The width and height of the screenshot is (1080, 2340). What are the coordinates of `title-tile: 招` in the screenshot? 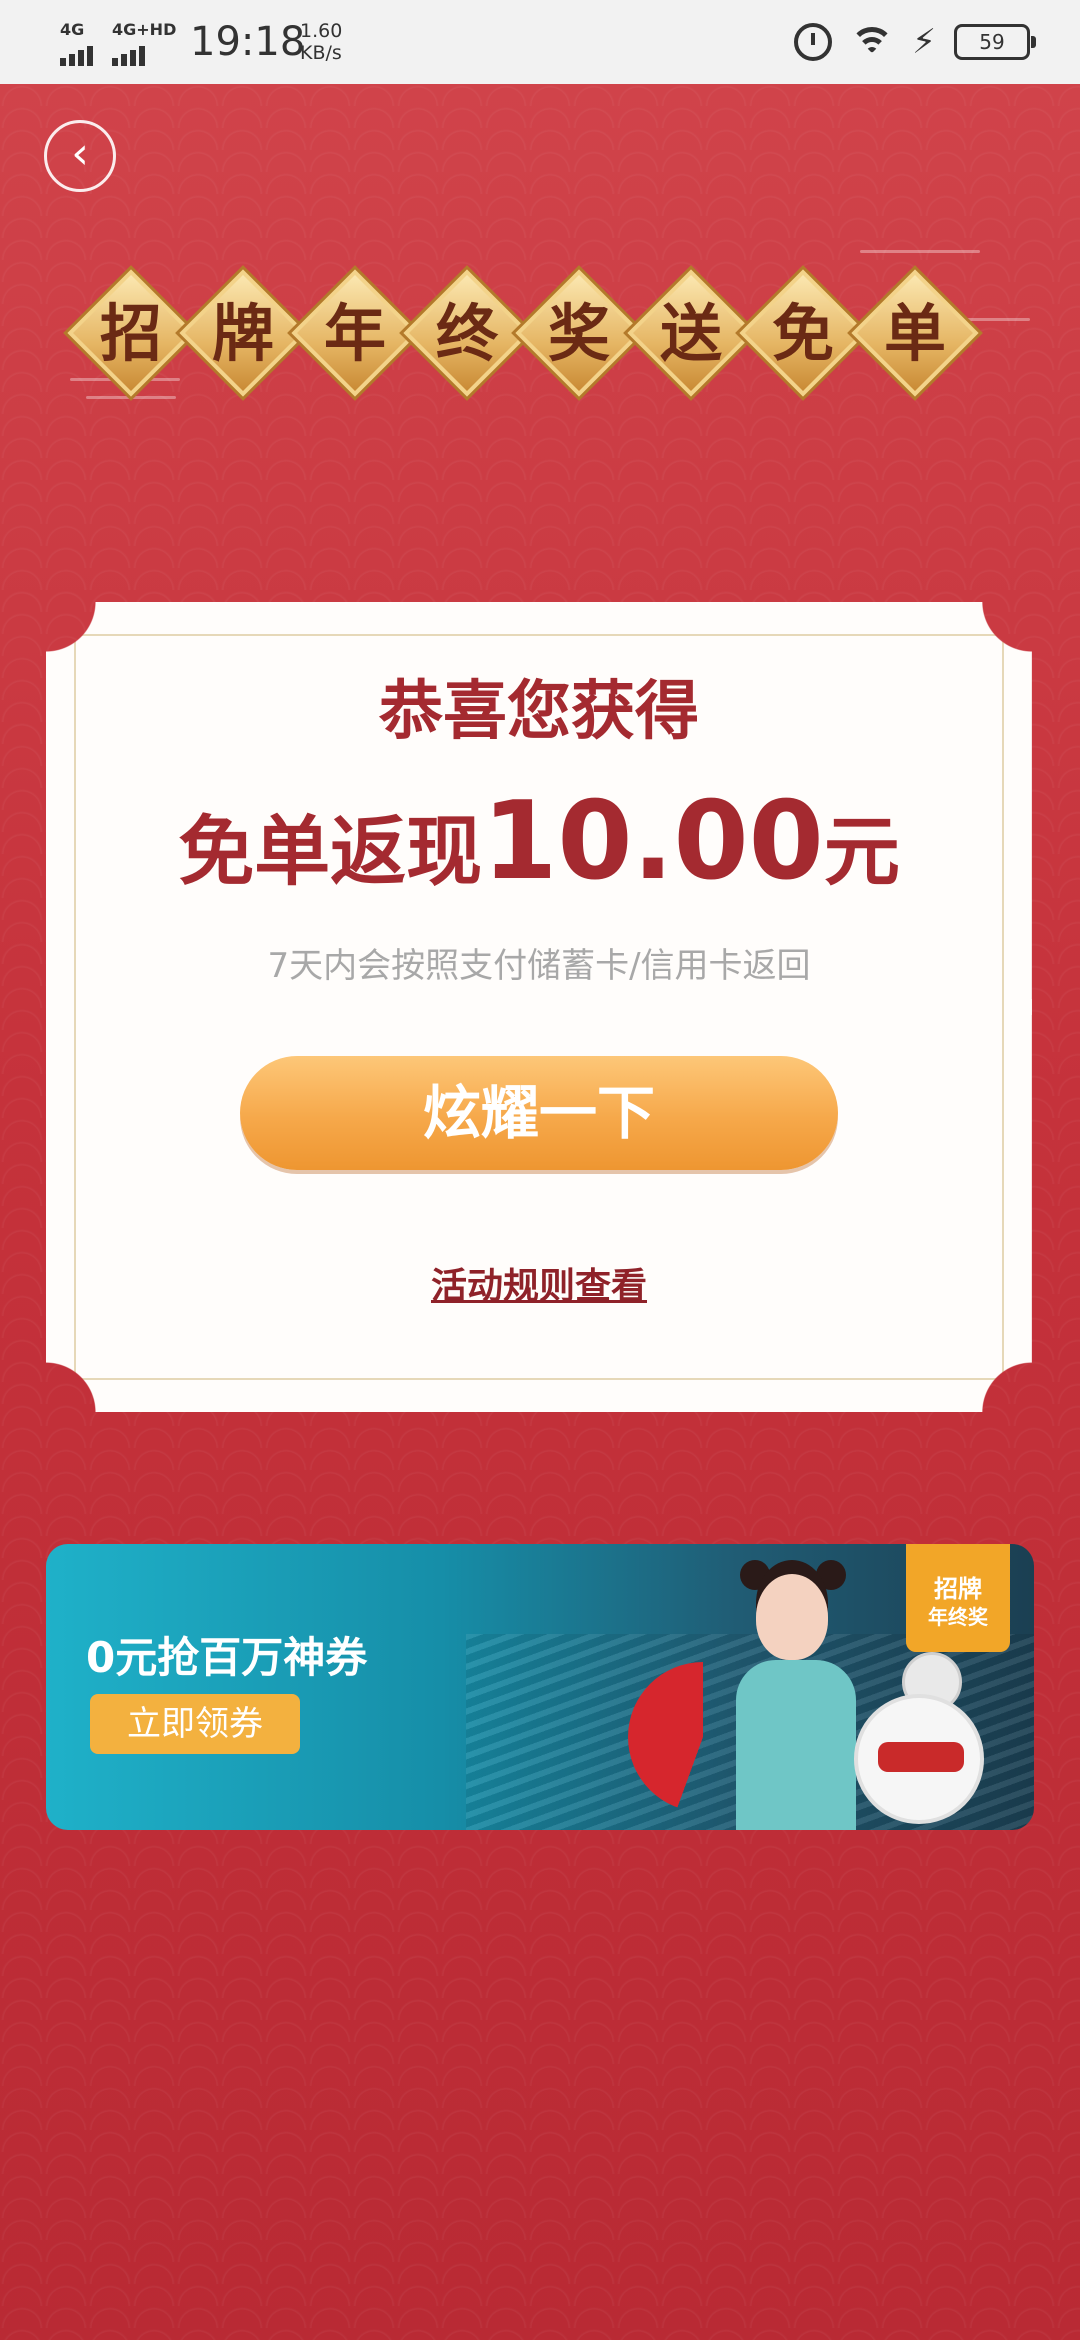 It's located at (131, 335).